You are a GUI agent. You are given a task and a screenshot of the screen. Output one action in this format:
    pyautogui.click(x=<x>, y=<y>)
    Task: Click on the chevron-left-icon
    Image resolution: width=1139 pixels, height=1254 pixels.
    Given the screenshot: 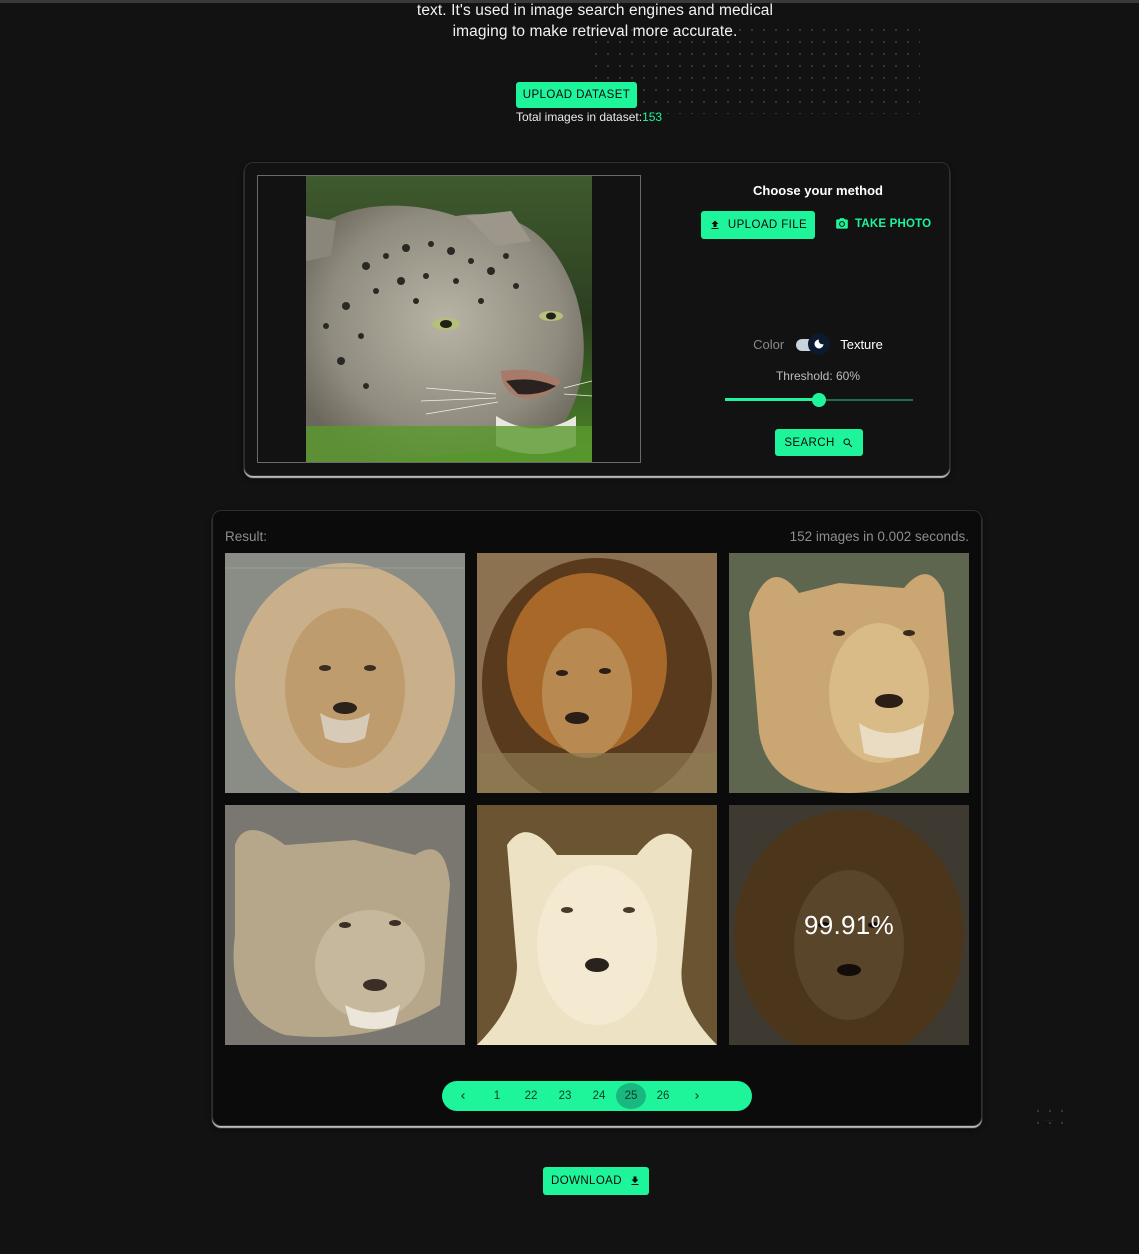 What is the action you would take?
    pyautogui.click(x=463, y=1096)
    